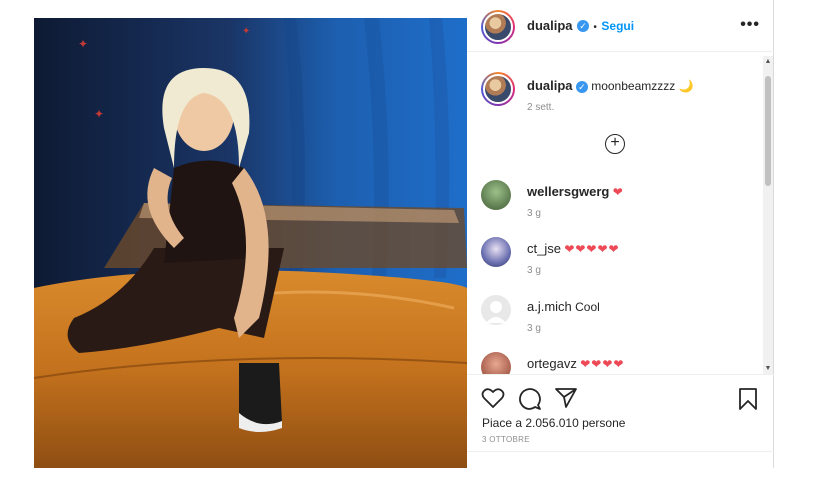  I want to click on plus-circle-icon: +, so click(615, 144).